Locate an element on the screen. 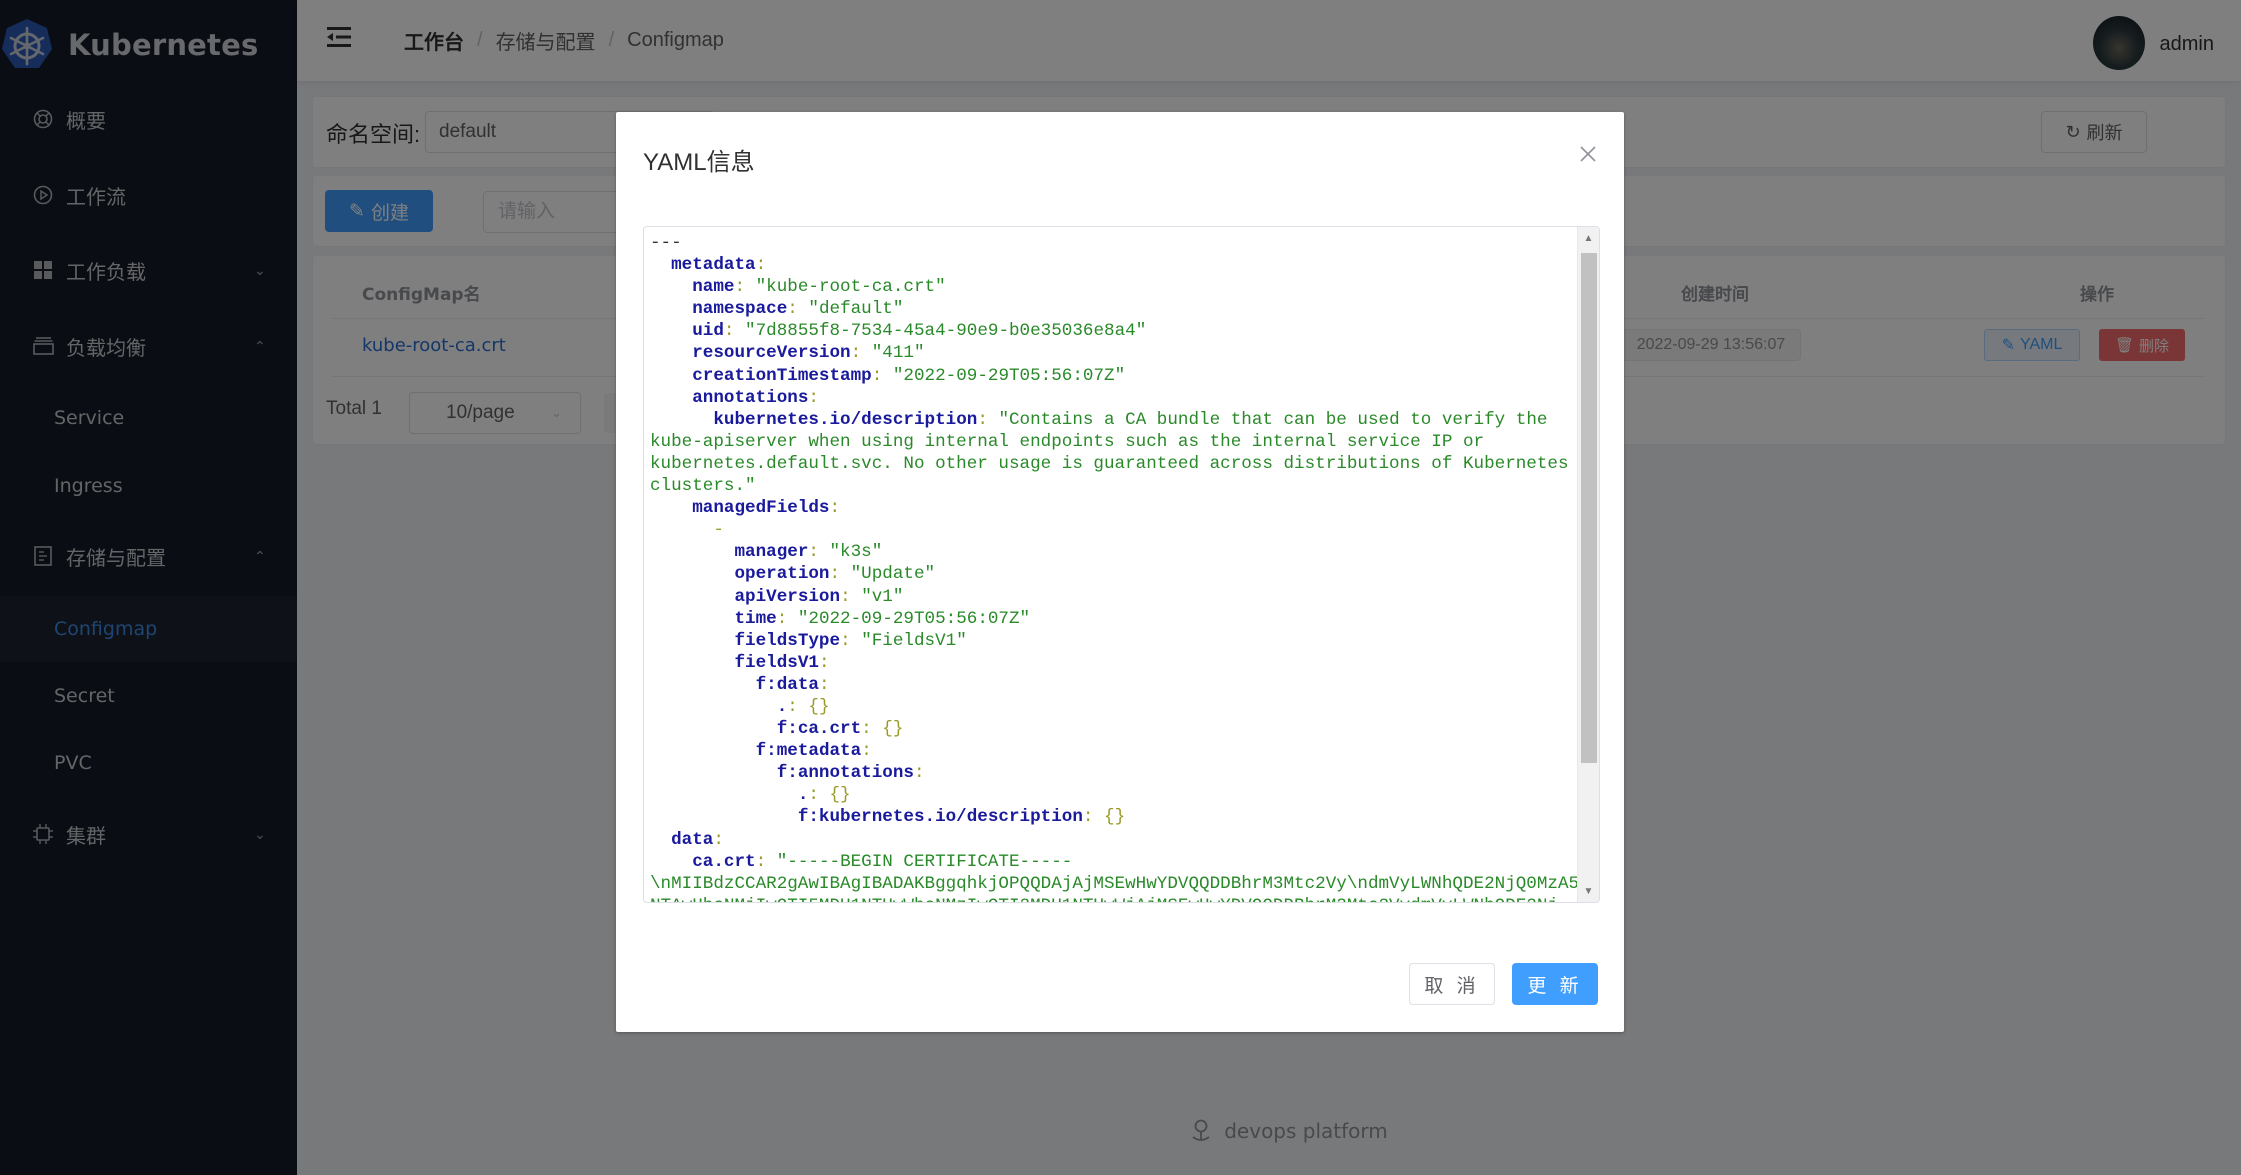 This screenshot has height=1175, width=2241. yaml-line: fieldsType: "FieldsV1" is located at coordinates (850, 640).